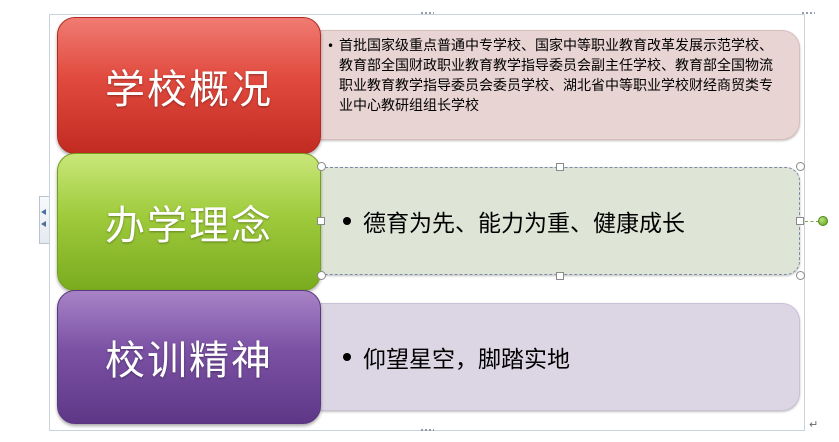 The height and width of the screenshot is (442, 839). Describe the element at coordinates (189, 361) in the screenshot. I see `motto-label: 校训精神` at that location.